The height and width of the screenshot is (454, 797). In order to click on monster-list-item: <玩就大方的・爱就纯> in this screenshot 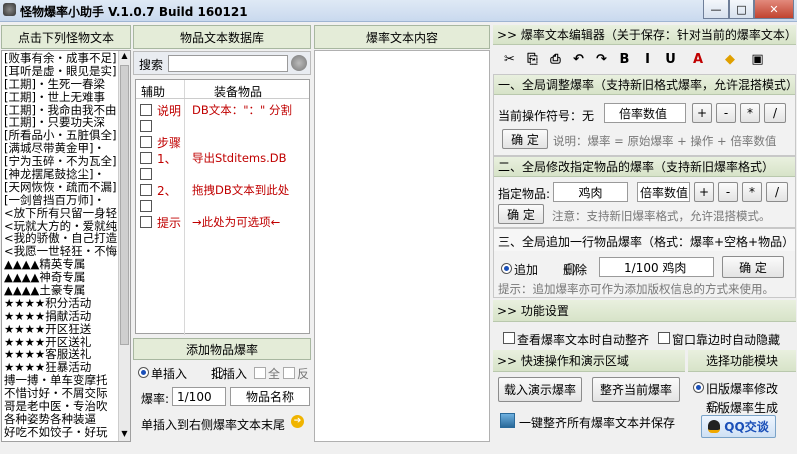, I will do `click(61, 226)`.